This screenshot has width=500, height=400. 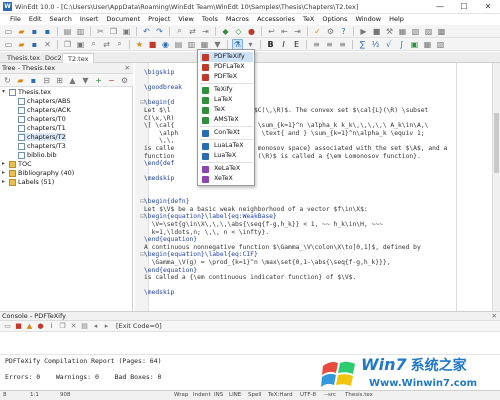 I want to click on console-log-icon: ▤, so click(x=84, y=326).